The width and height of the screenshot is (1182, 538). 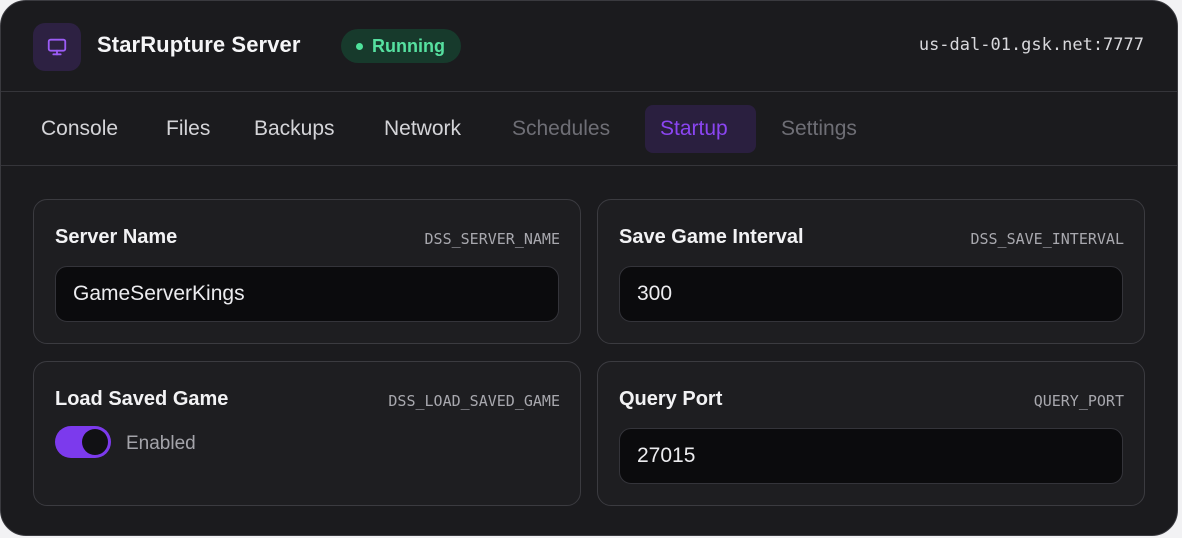 I want to click on tab-settings: Settings, so click(x=819, y=129).